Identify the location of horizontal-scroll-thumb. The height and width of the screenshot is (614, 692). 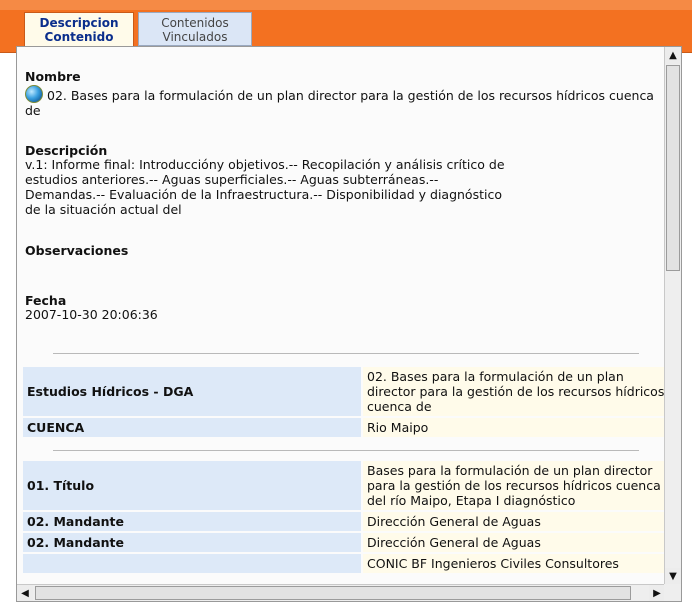
(333, 593).